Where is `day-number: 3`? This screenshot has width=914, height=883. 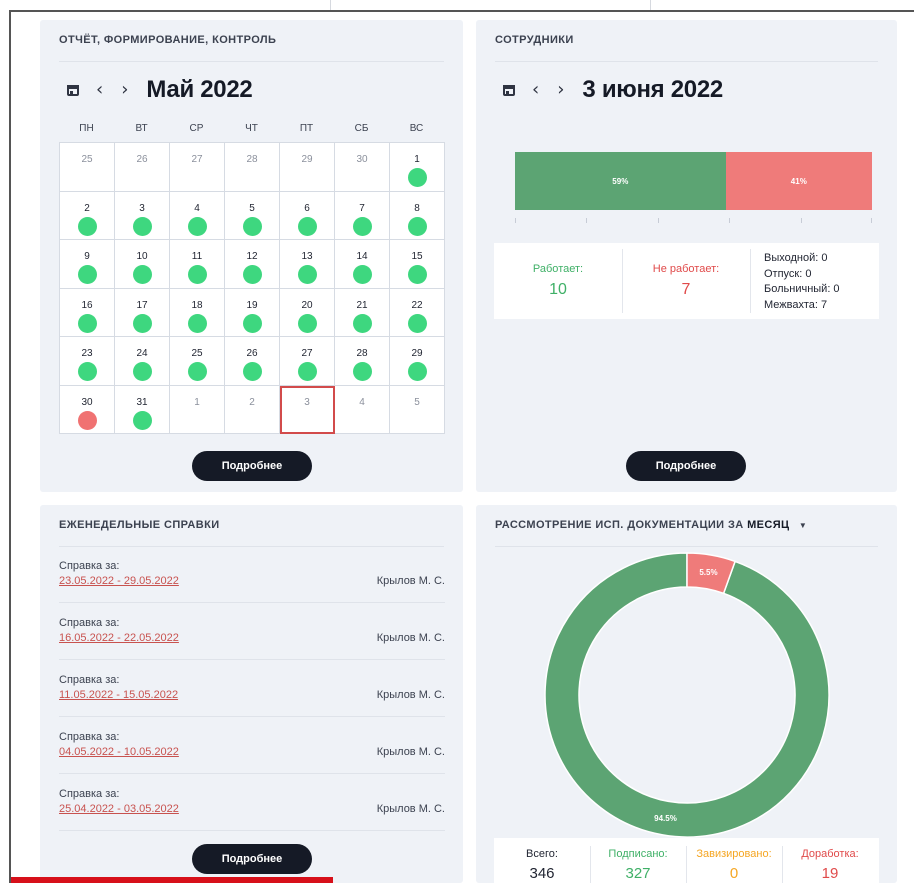
day-number: 3 is located at coordinates (307, 402).